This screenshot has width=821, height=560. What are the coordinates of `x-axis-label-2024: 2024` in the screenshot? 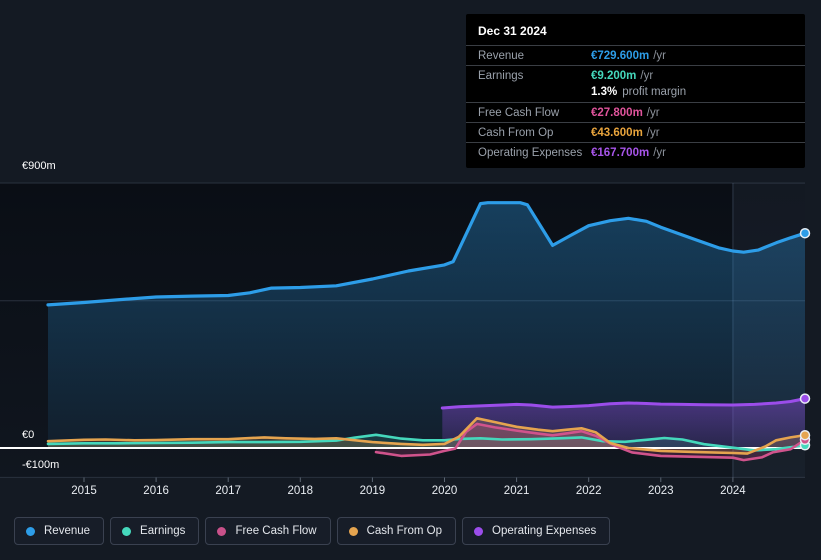 It's located at (733, 491).